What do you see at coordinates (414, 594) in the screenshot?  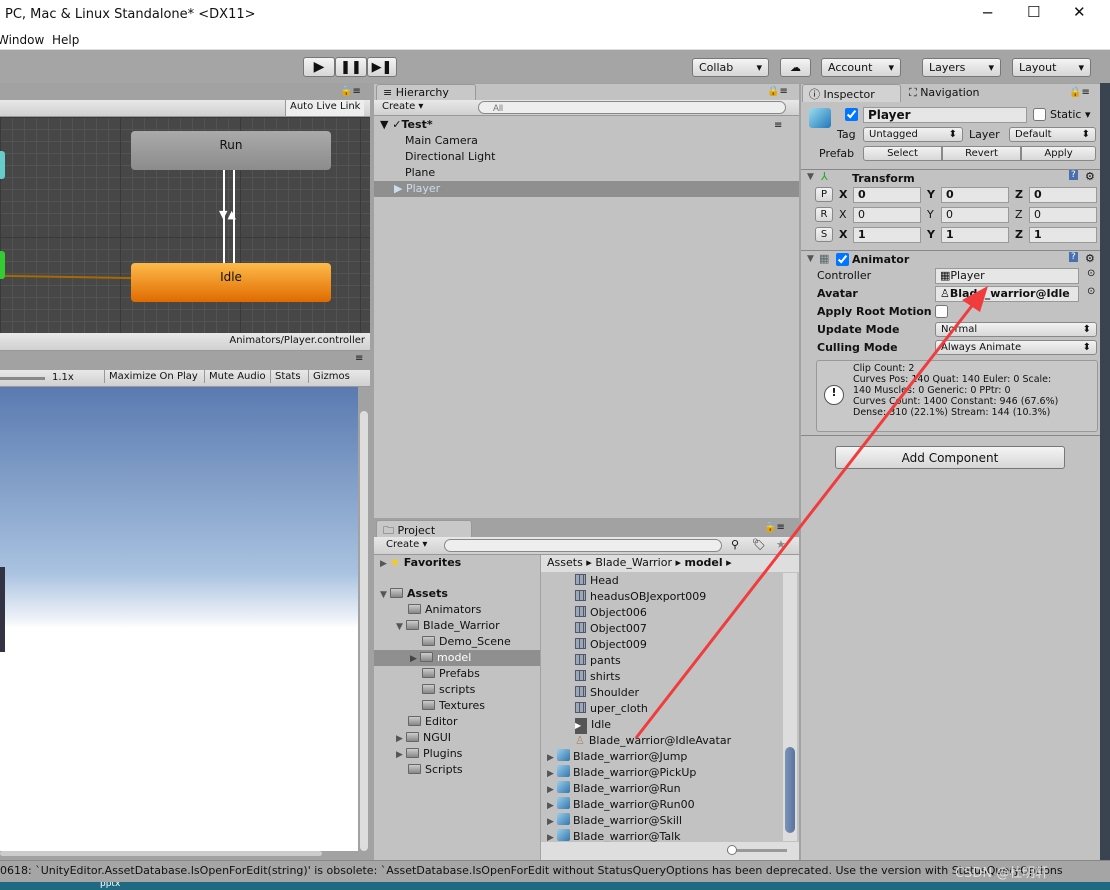 I see `tree-assets: ▼ Assets` at bounding box center [414, 594].